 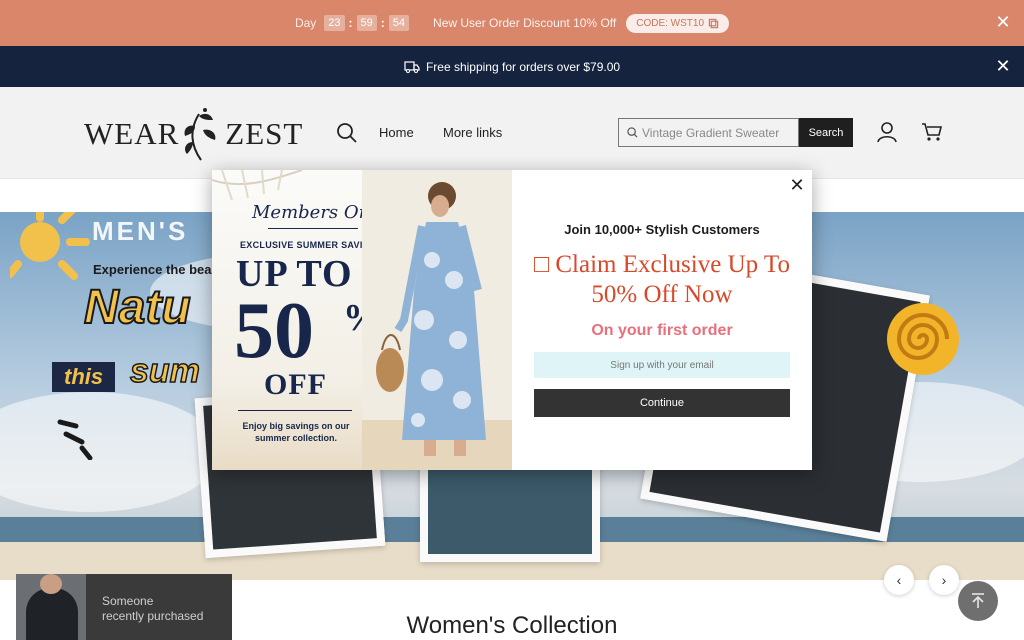 I want to click on off-text: OFF, so click(x=295, y=384).